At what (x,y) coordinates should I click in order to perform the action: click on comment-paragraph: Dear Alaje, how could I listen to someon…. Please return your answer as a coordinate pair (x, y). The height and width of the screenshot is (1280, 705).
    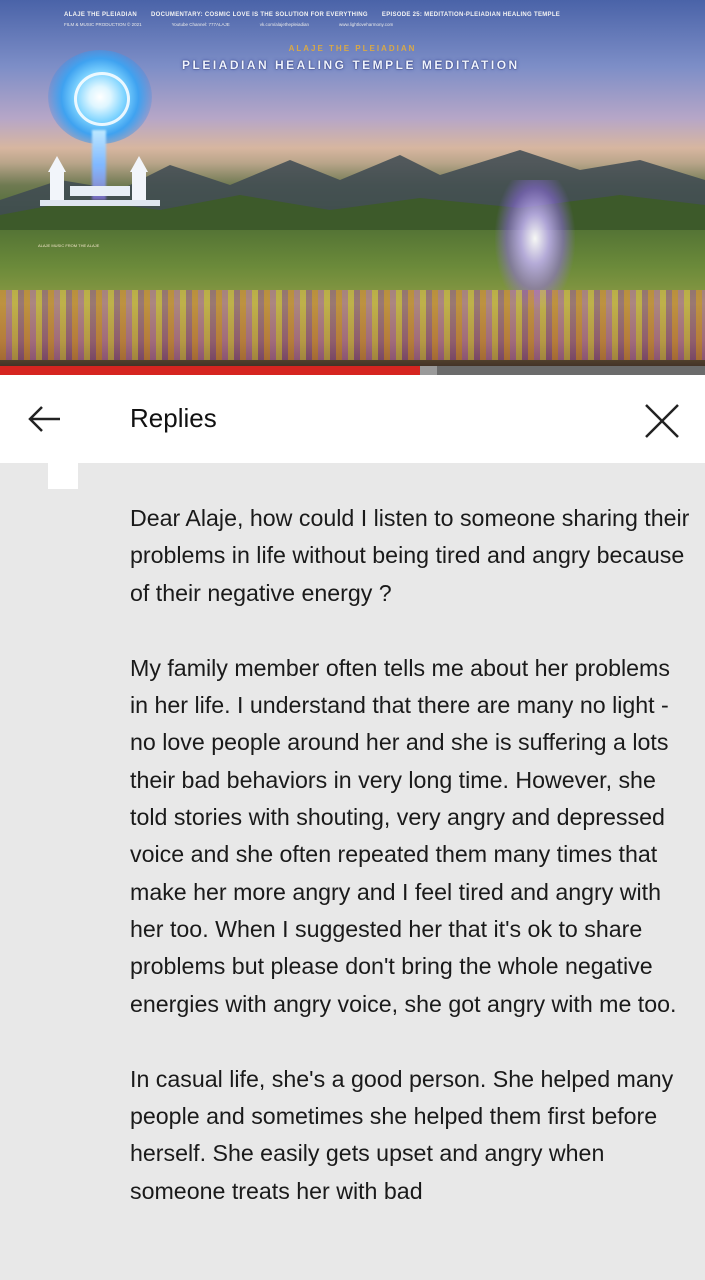
    Looking at the image, I should click on (410, 555).